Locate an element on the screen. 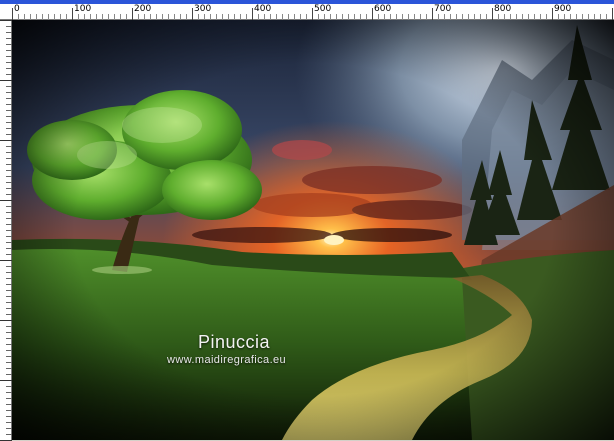  horizontal-ruler: 0 100 200 300 400 500 600 700 800 900 is located at coordinates (307, 10).